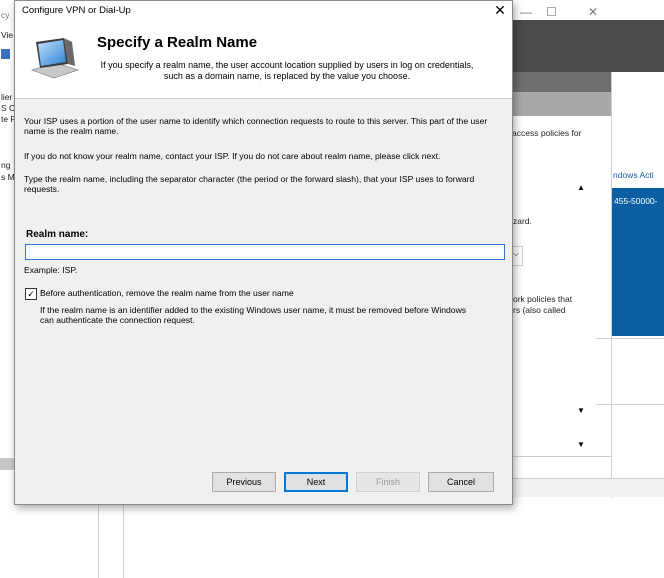 The image size is (664, 578). Describe the element at coordinates (543, 299) in the screenshot. I see `background-text-network-policies: ork policies that` at that location.